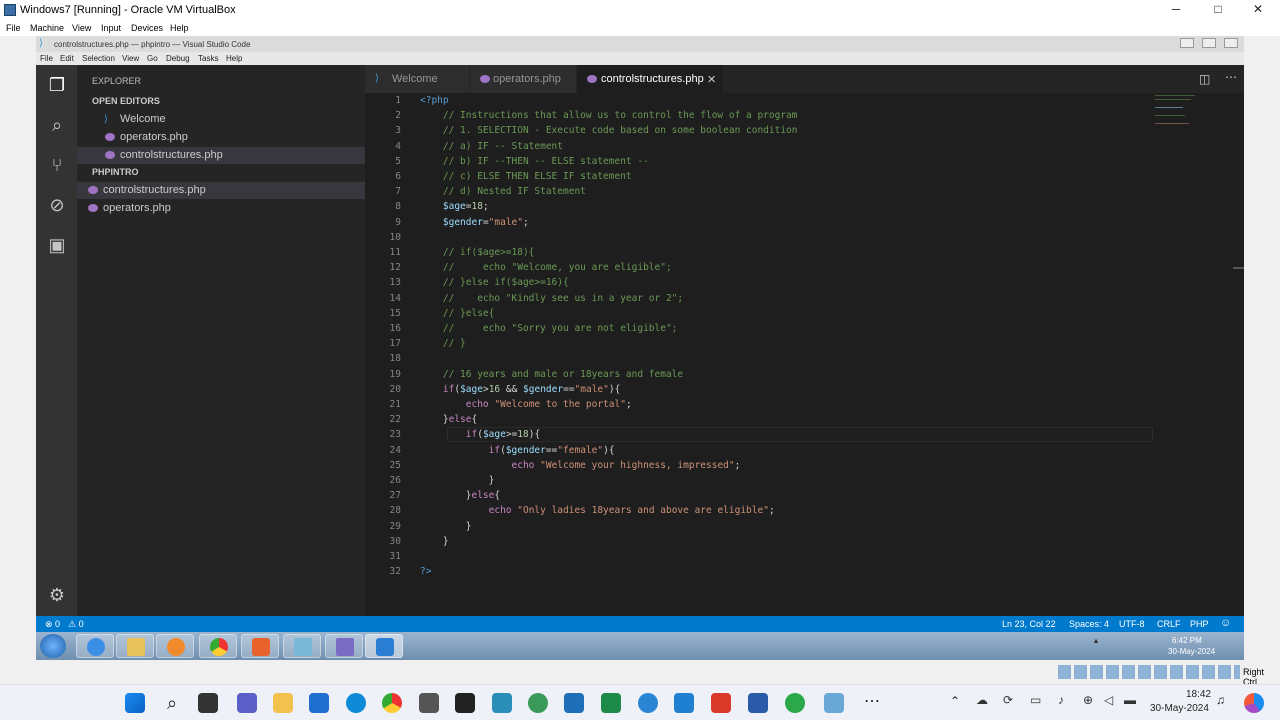  Describe the element at coordinates (650, 79) in the screenshot. I see `tab-controlstructures: controlstructures.php ✕` at that location.